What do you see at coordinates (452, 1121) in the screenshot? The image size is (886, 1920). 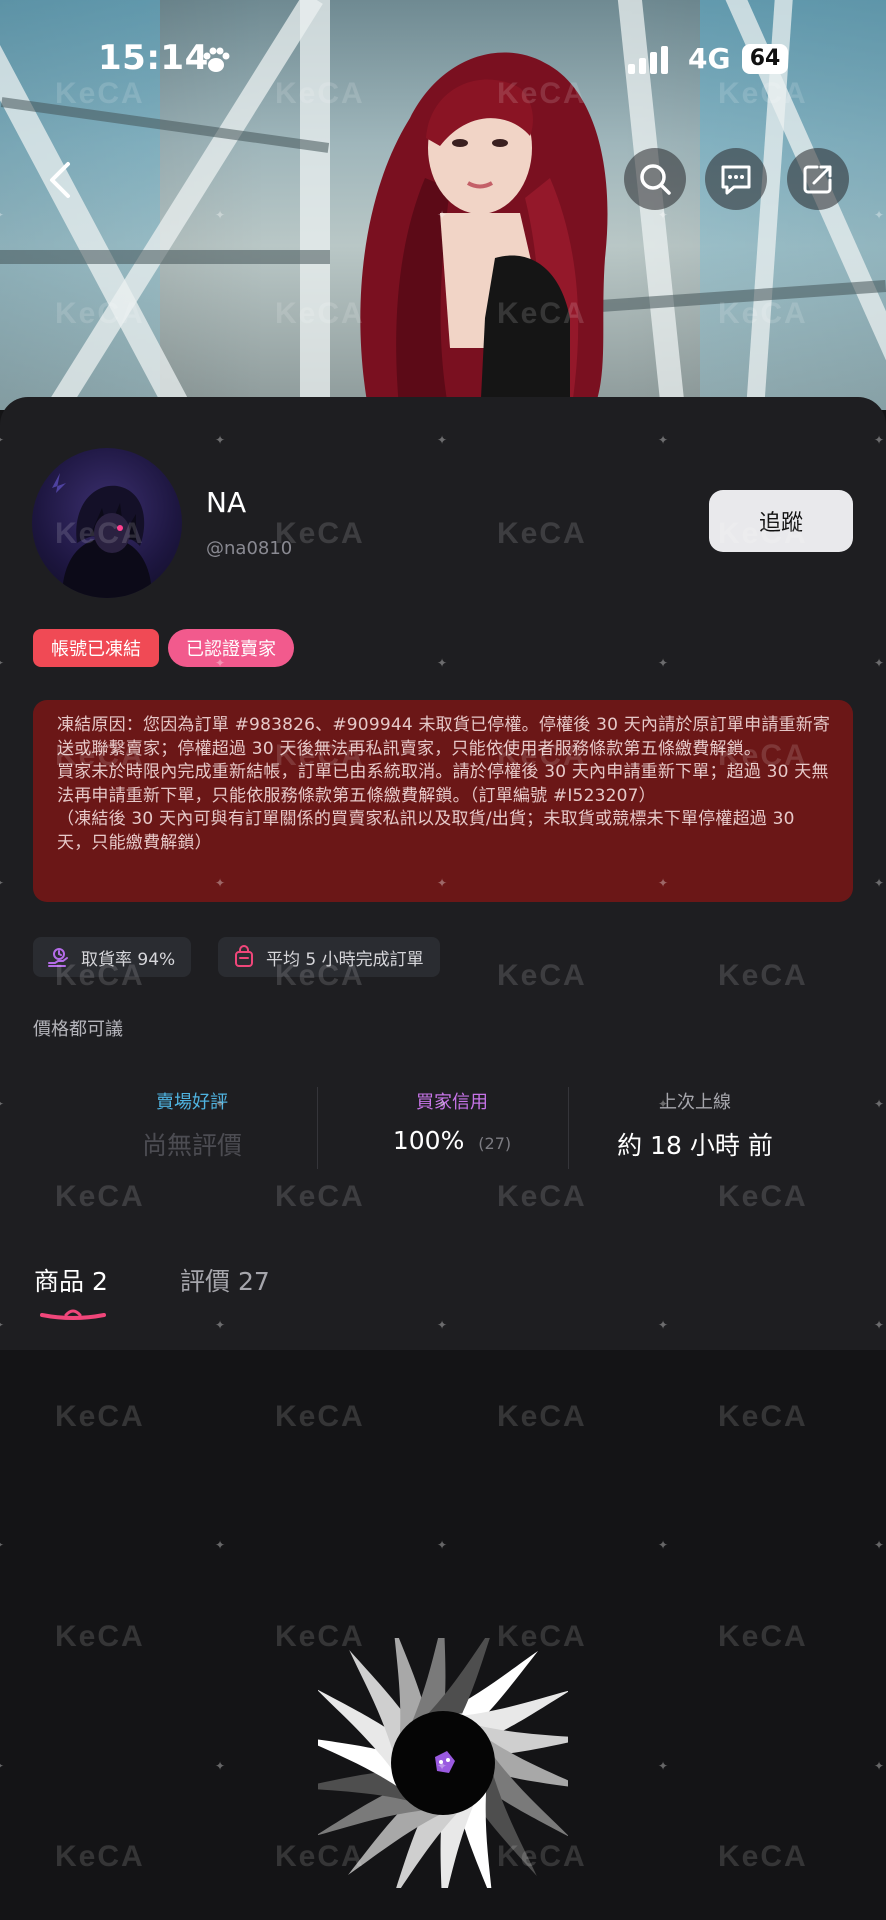 I see `stat-buyer-credit: 買家信用 100% (27)` at bounding box center [452, 1121].